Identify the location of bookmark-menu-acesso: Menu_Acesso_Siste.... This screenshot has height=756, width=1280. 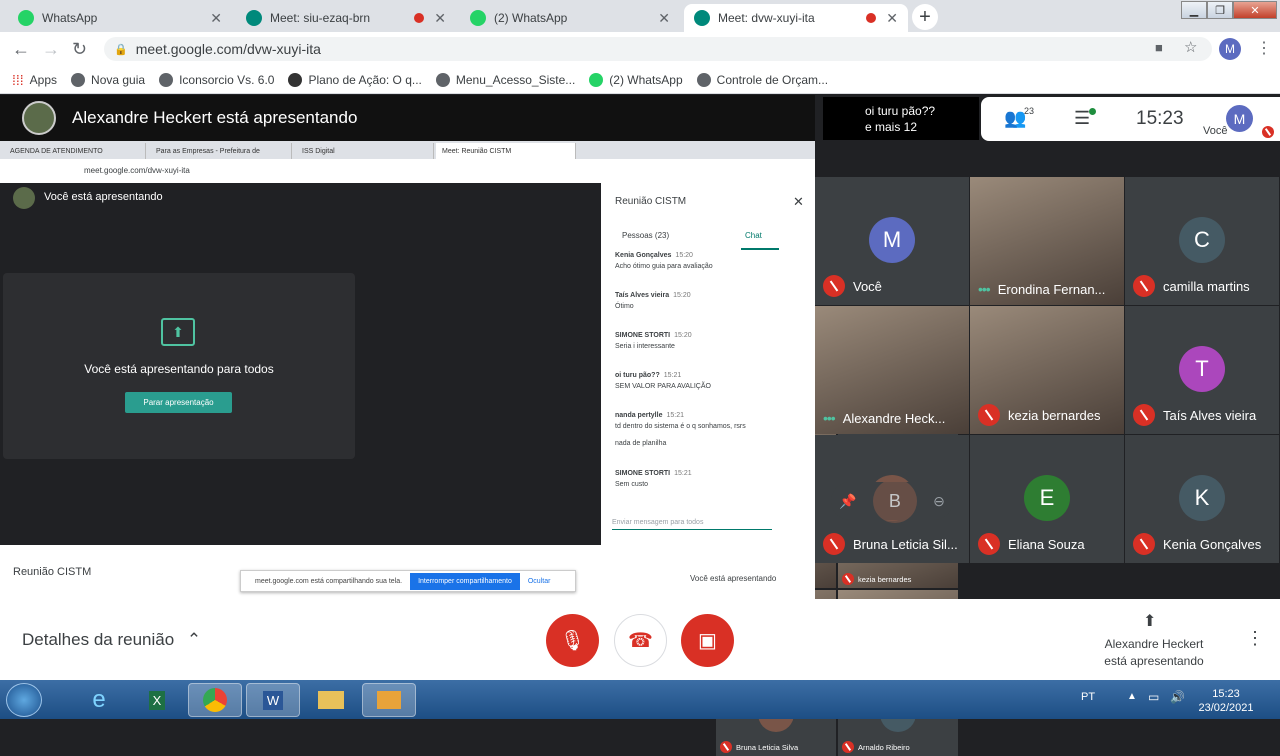
(505, 79).